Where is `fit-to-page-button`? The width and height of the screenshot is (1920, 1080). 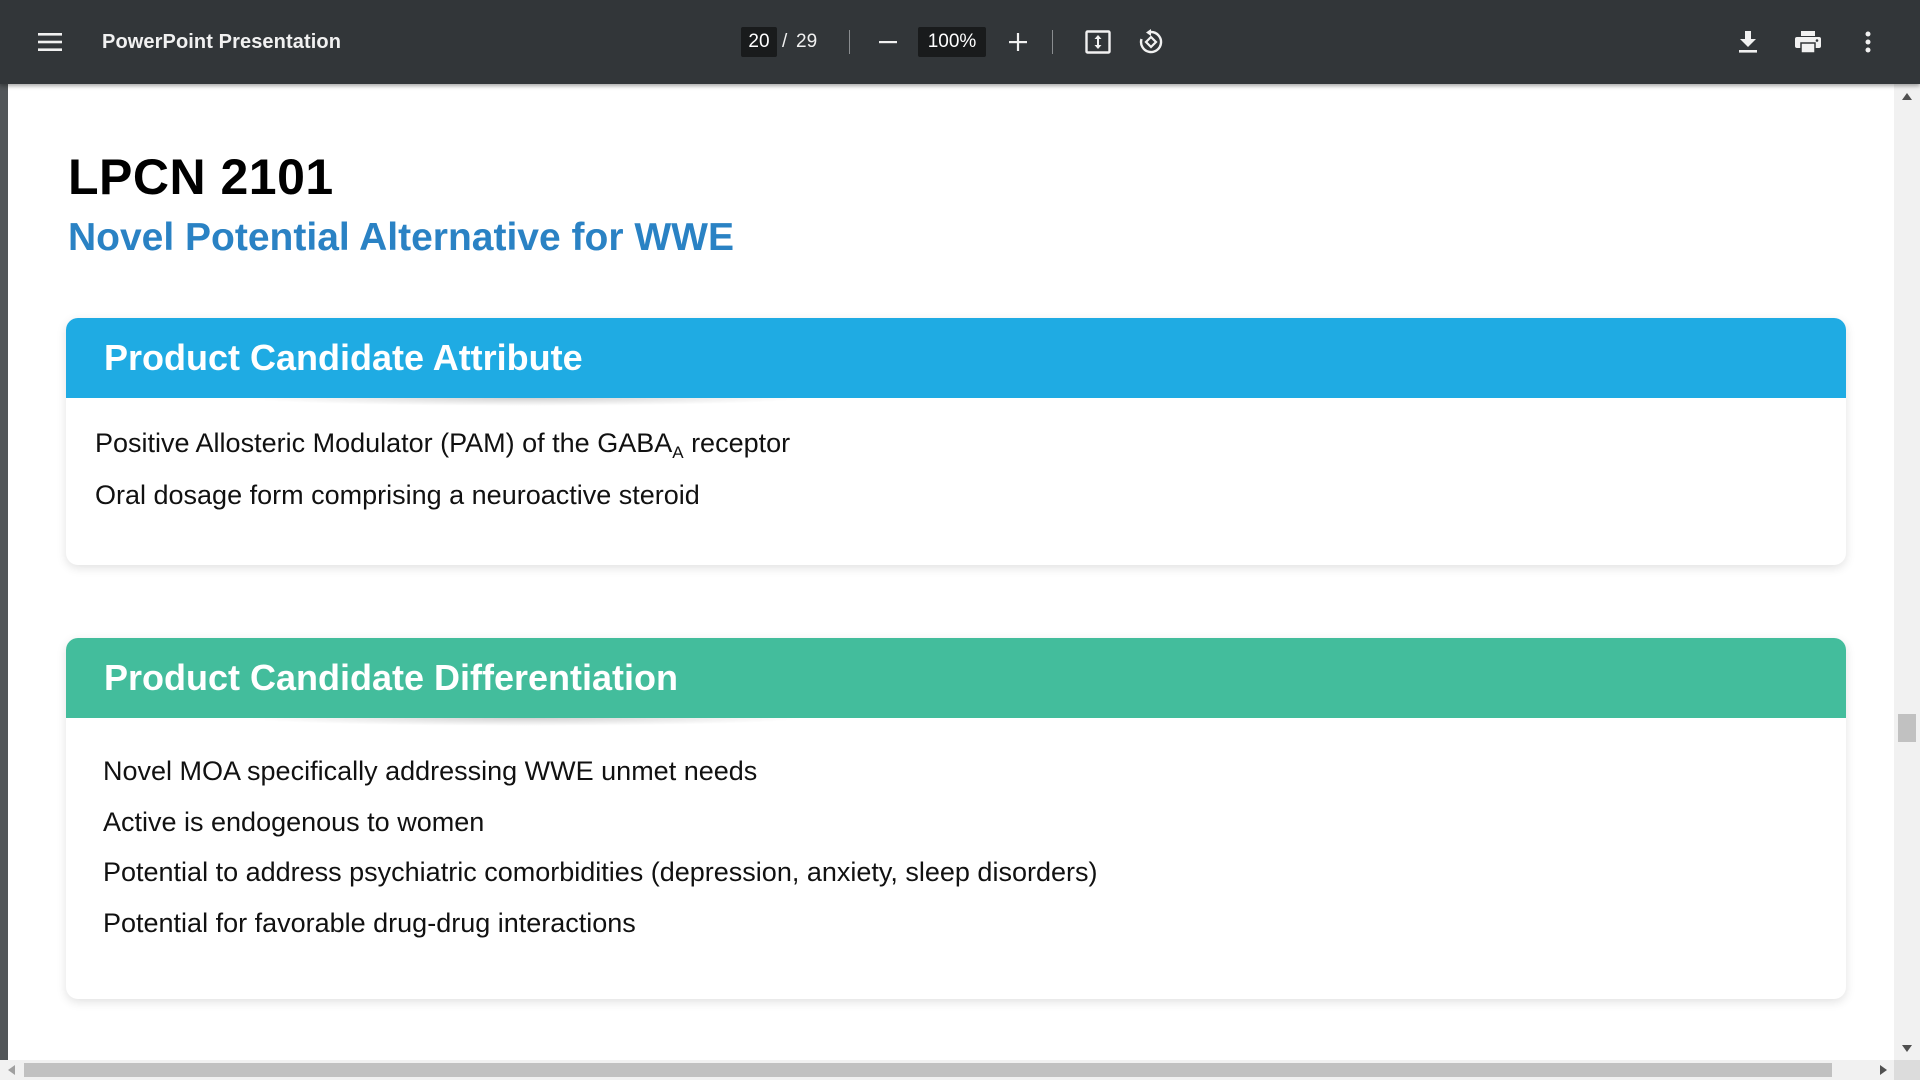 fit-to-page-button is located at coordinates (1098, 42).